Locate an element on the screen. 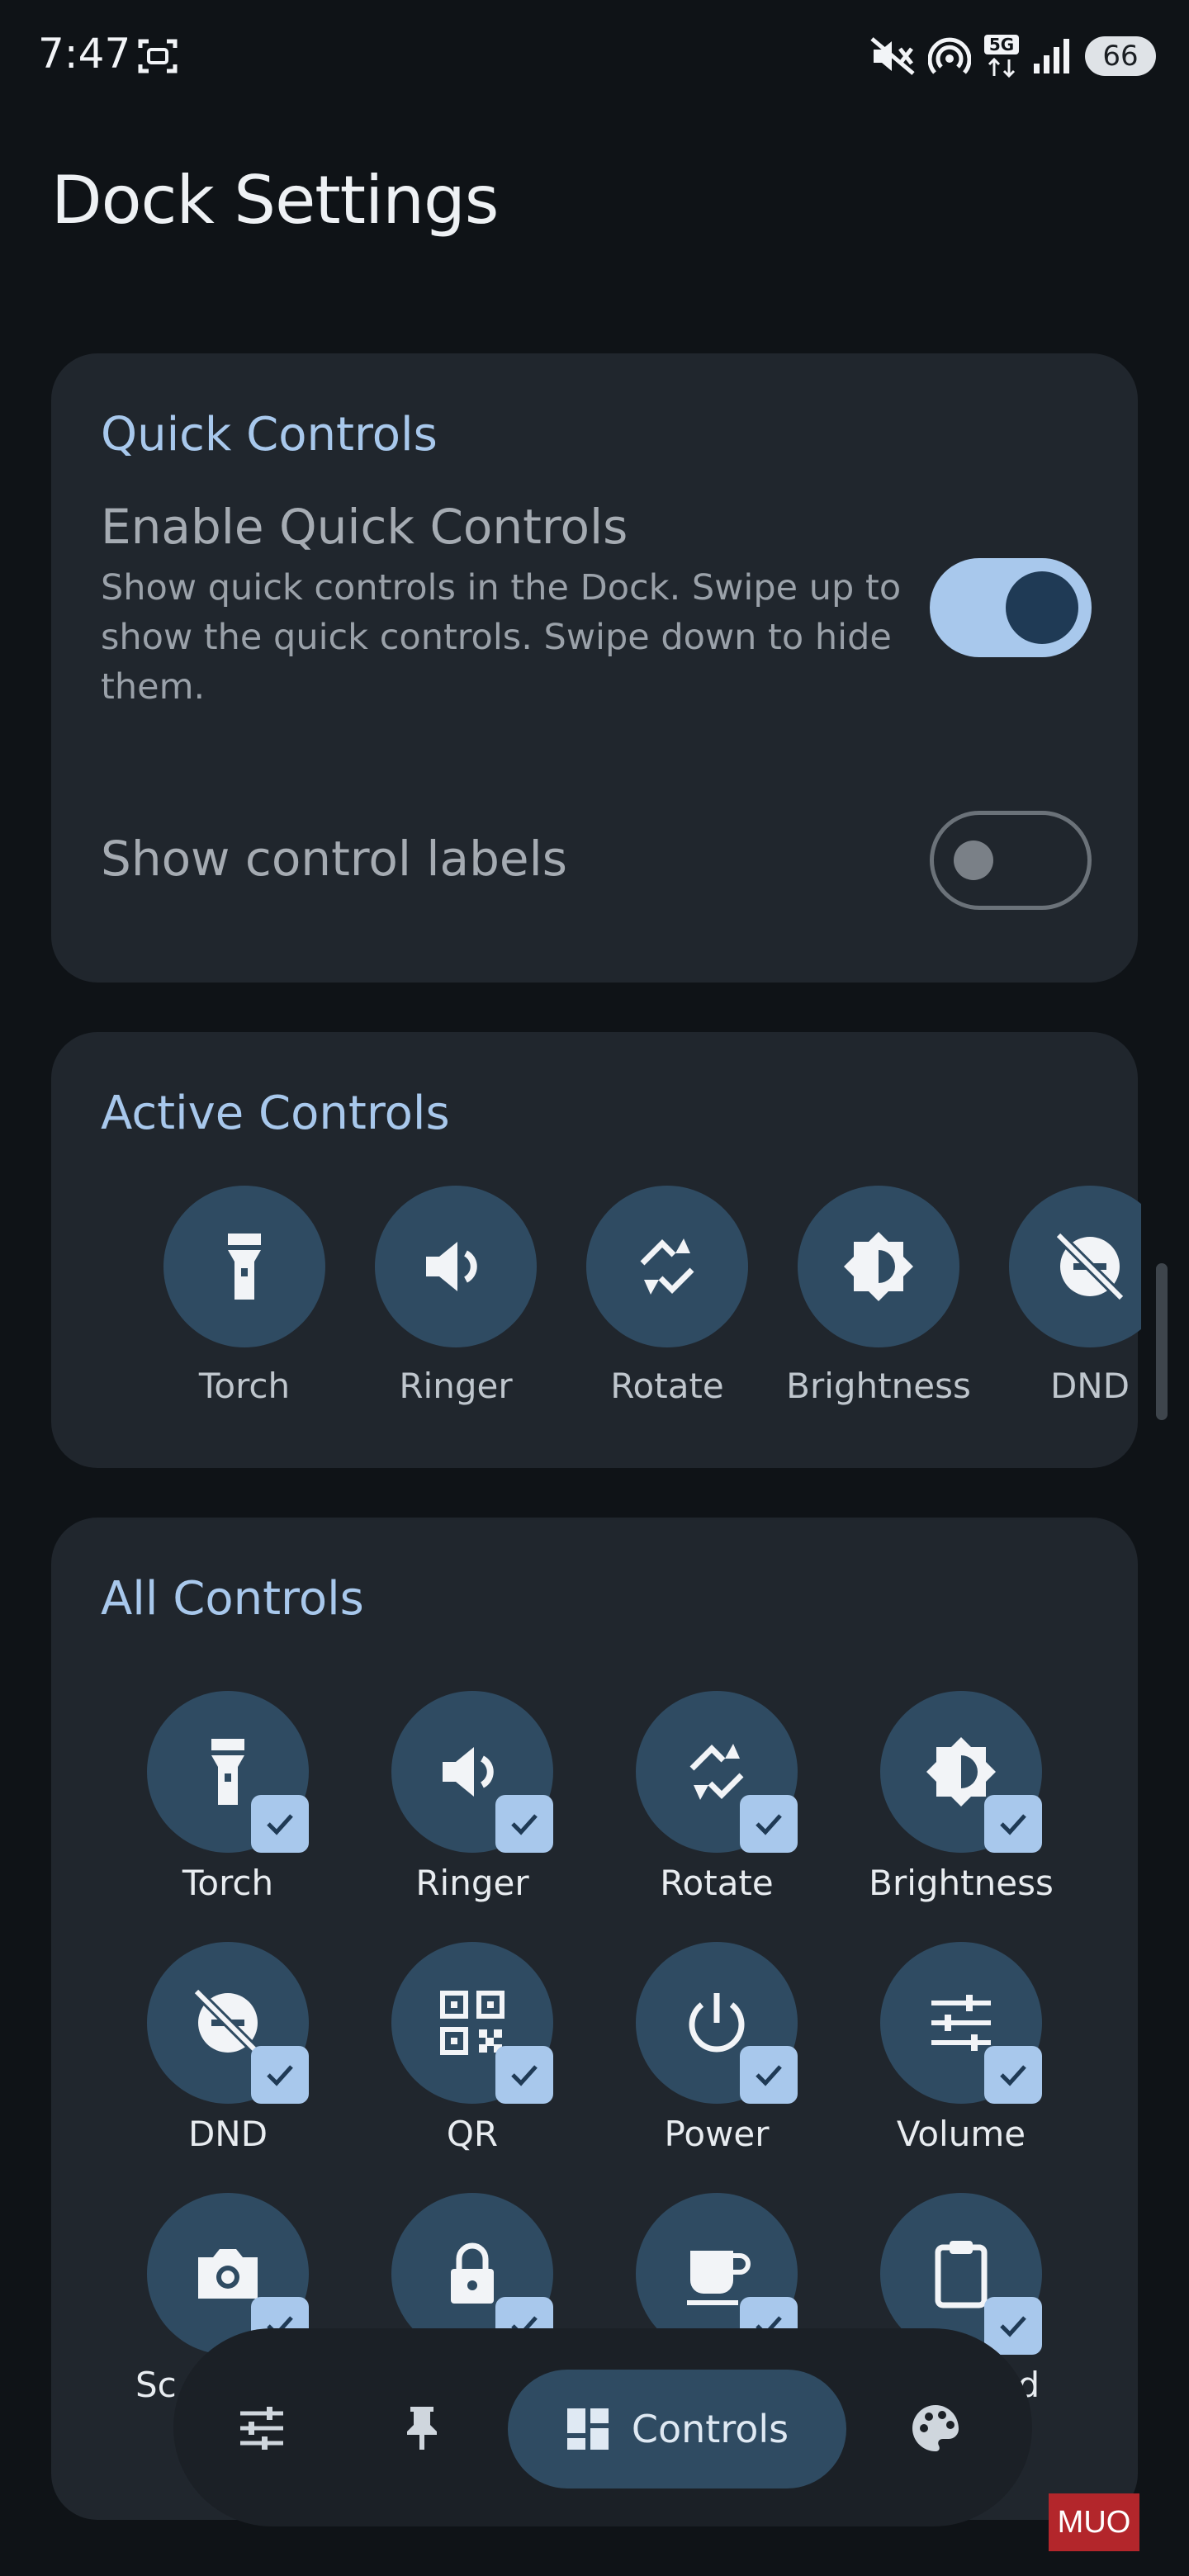 The image size is (1189, 2576). tune-icon is located at coordinates (261, 2428).